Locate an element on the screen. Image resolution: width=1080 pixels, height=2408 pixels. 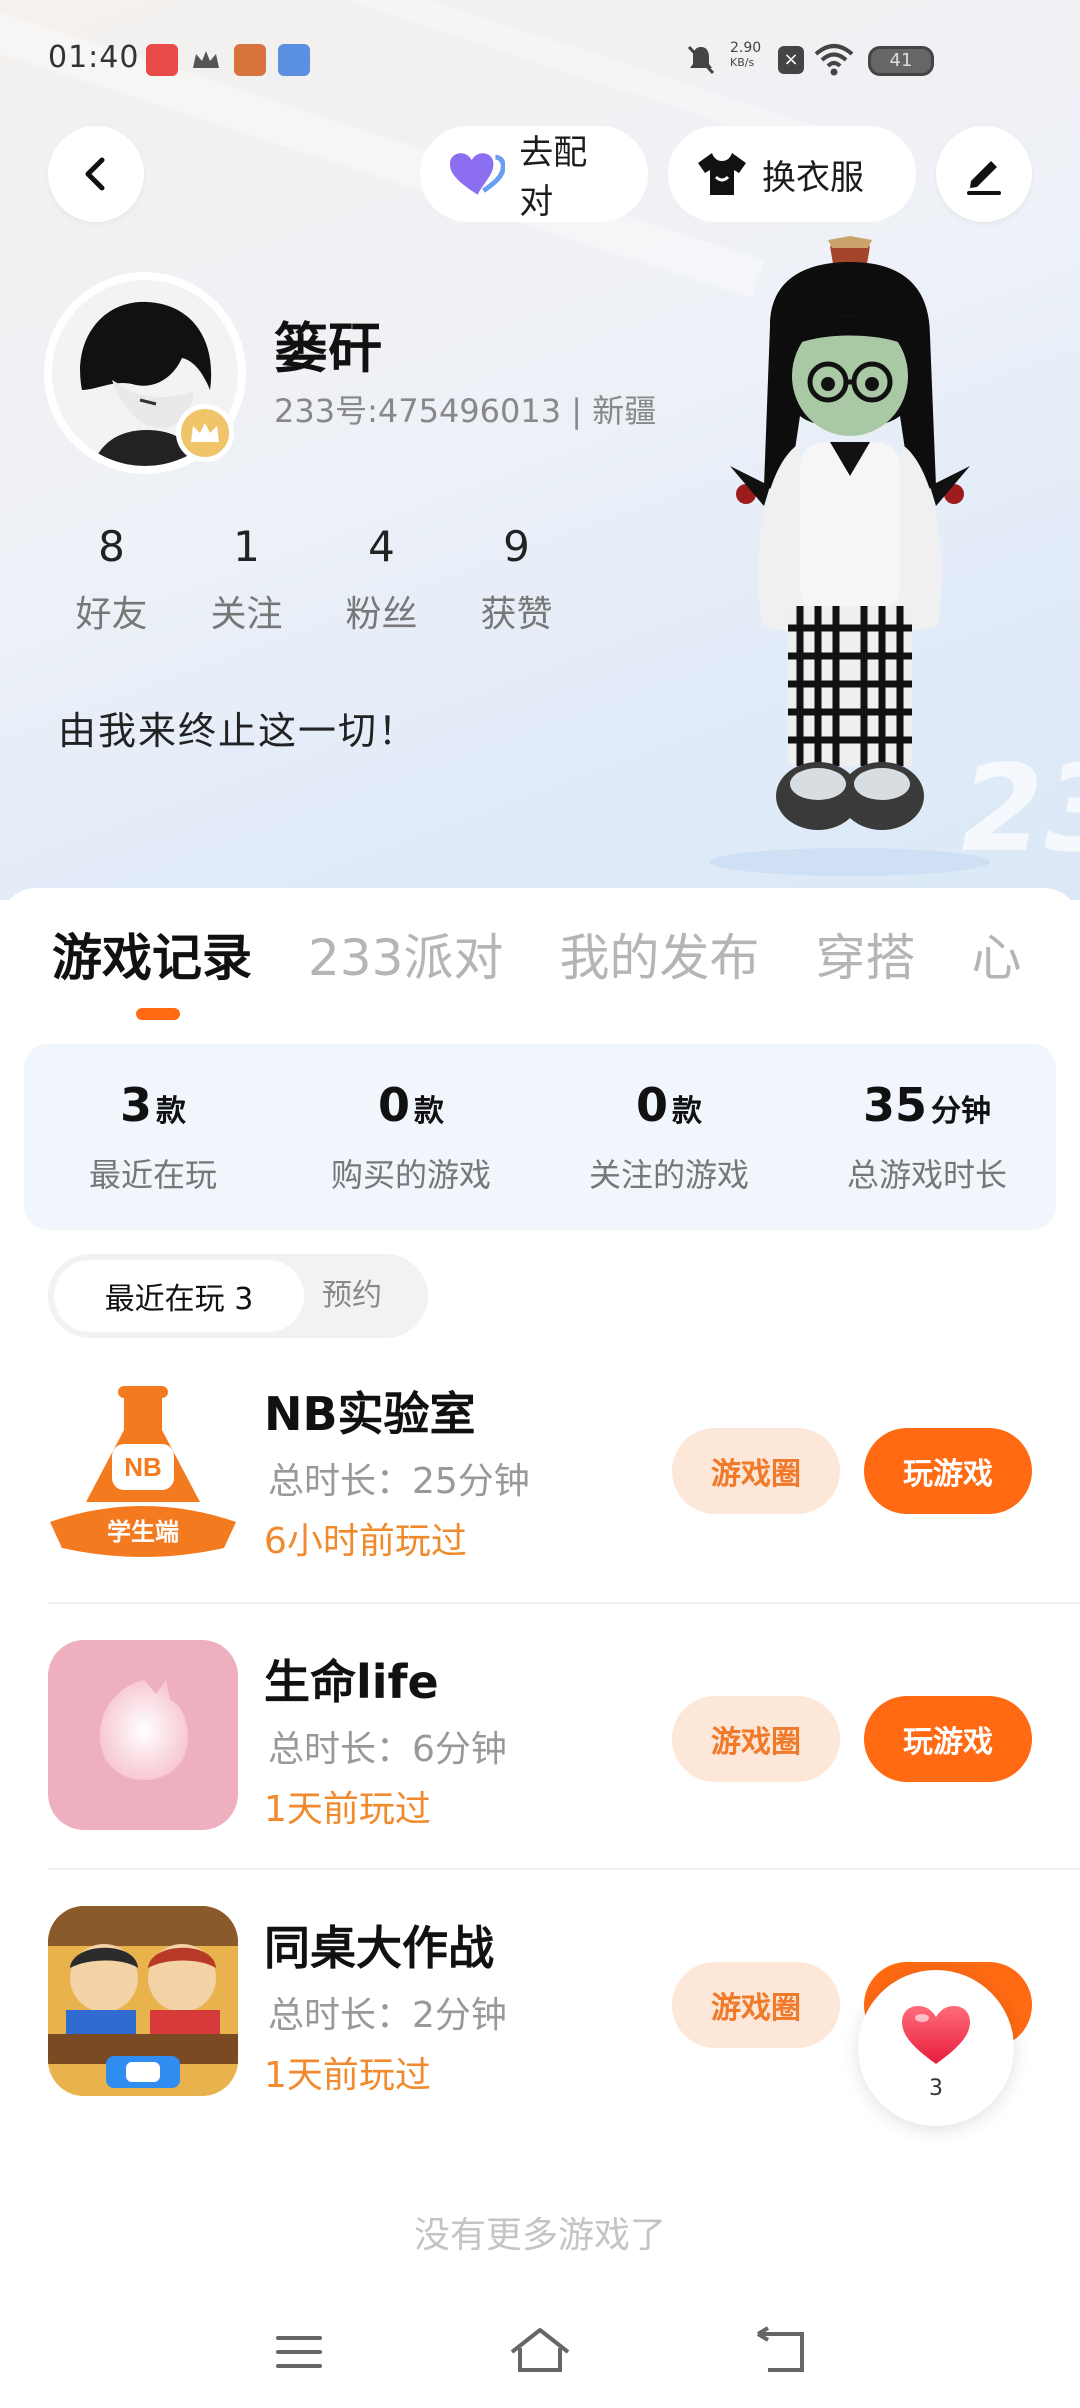
game-row: 生命life 总时长：6分钟 1天前玩过 游戏圈 玩游戏 is located at coordinates (540, 1740).